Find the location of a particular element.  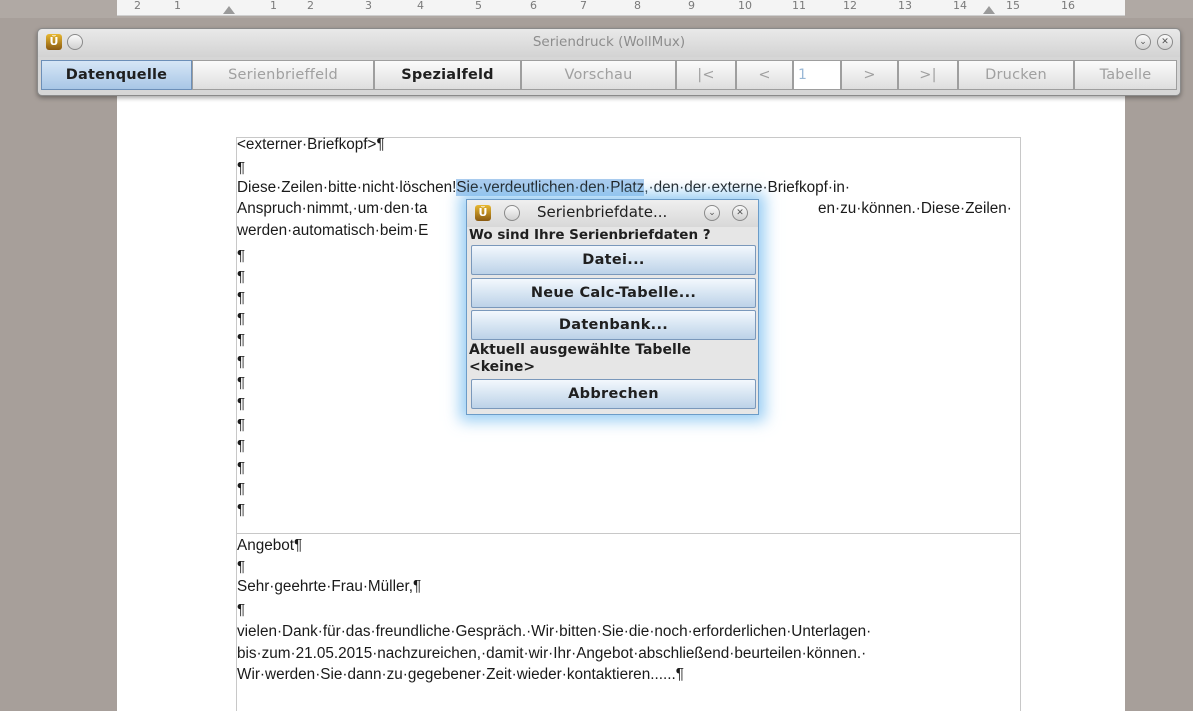

next-record-button: > is located at coordinates (869, 75).